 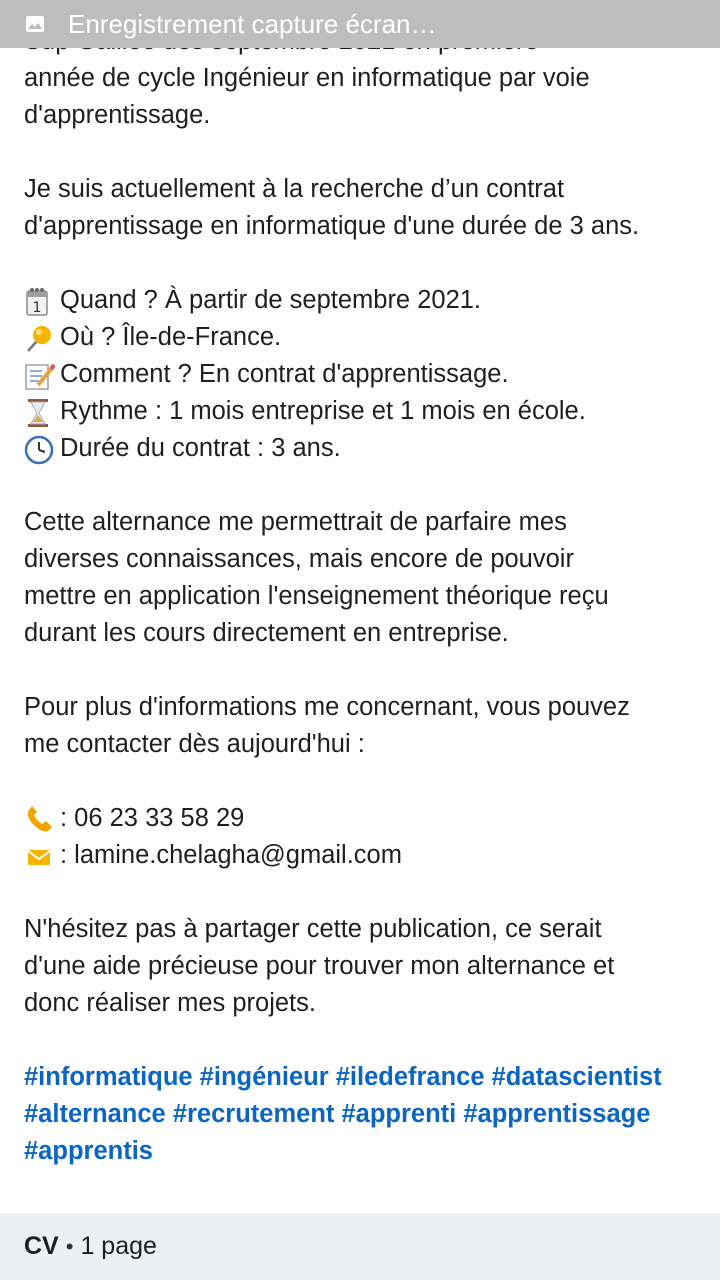 I want to click on detail-text: Quand ? À partir de septembre 2021., so click(x=271, y=300).